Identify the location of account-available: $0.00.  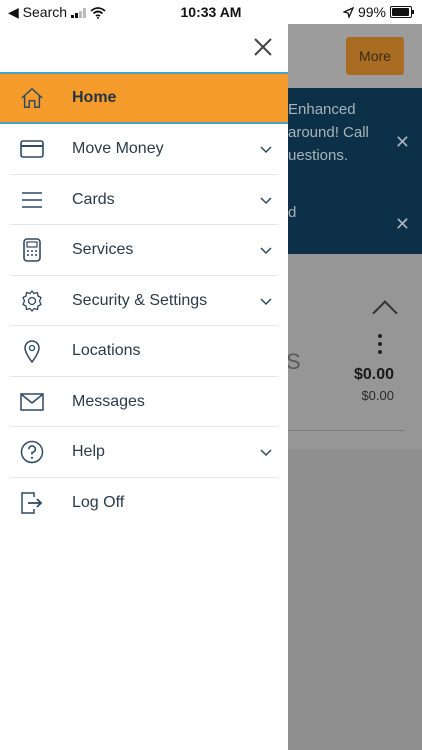
(377, 395).